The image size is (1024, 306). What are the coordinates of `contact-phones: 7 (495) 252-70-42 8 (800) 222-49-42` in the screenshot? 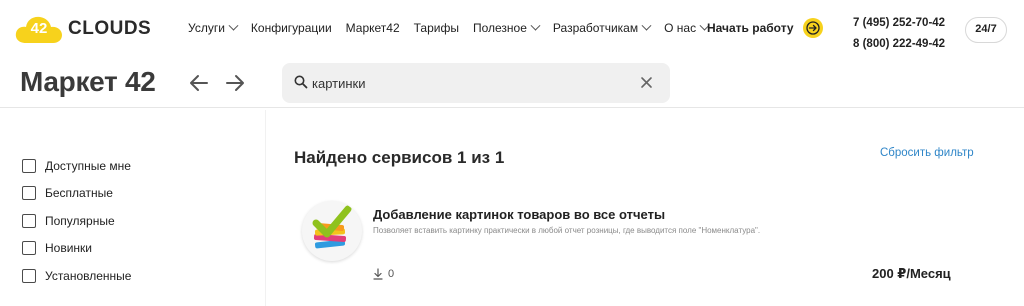 It's located at (899, 34).